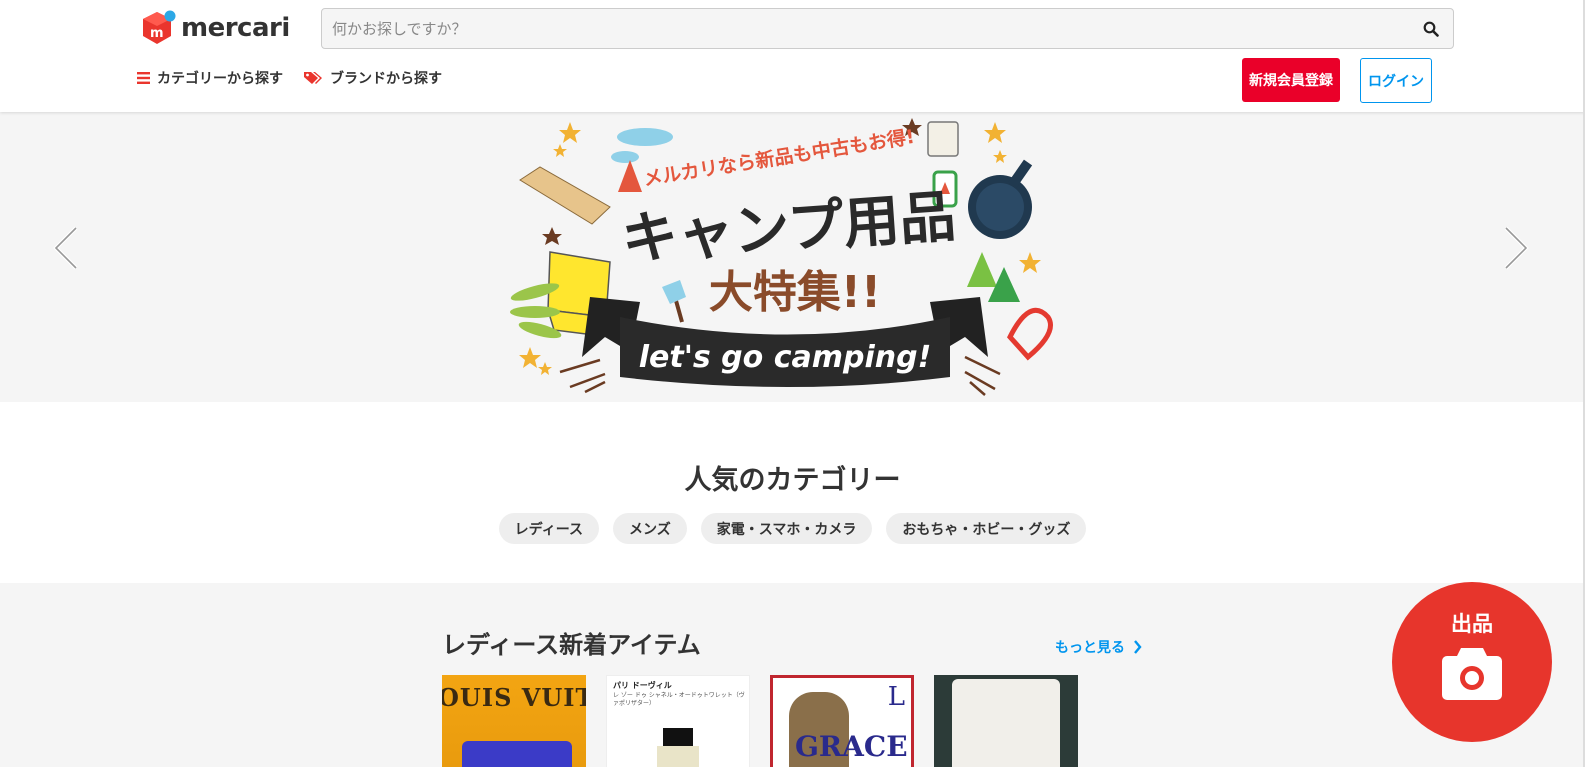  Describe the element at coordinates (642, 685) in the screenshot. I see `item-image-title: パリ ドーヴィル` at that location.